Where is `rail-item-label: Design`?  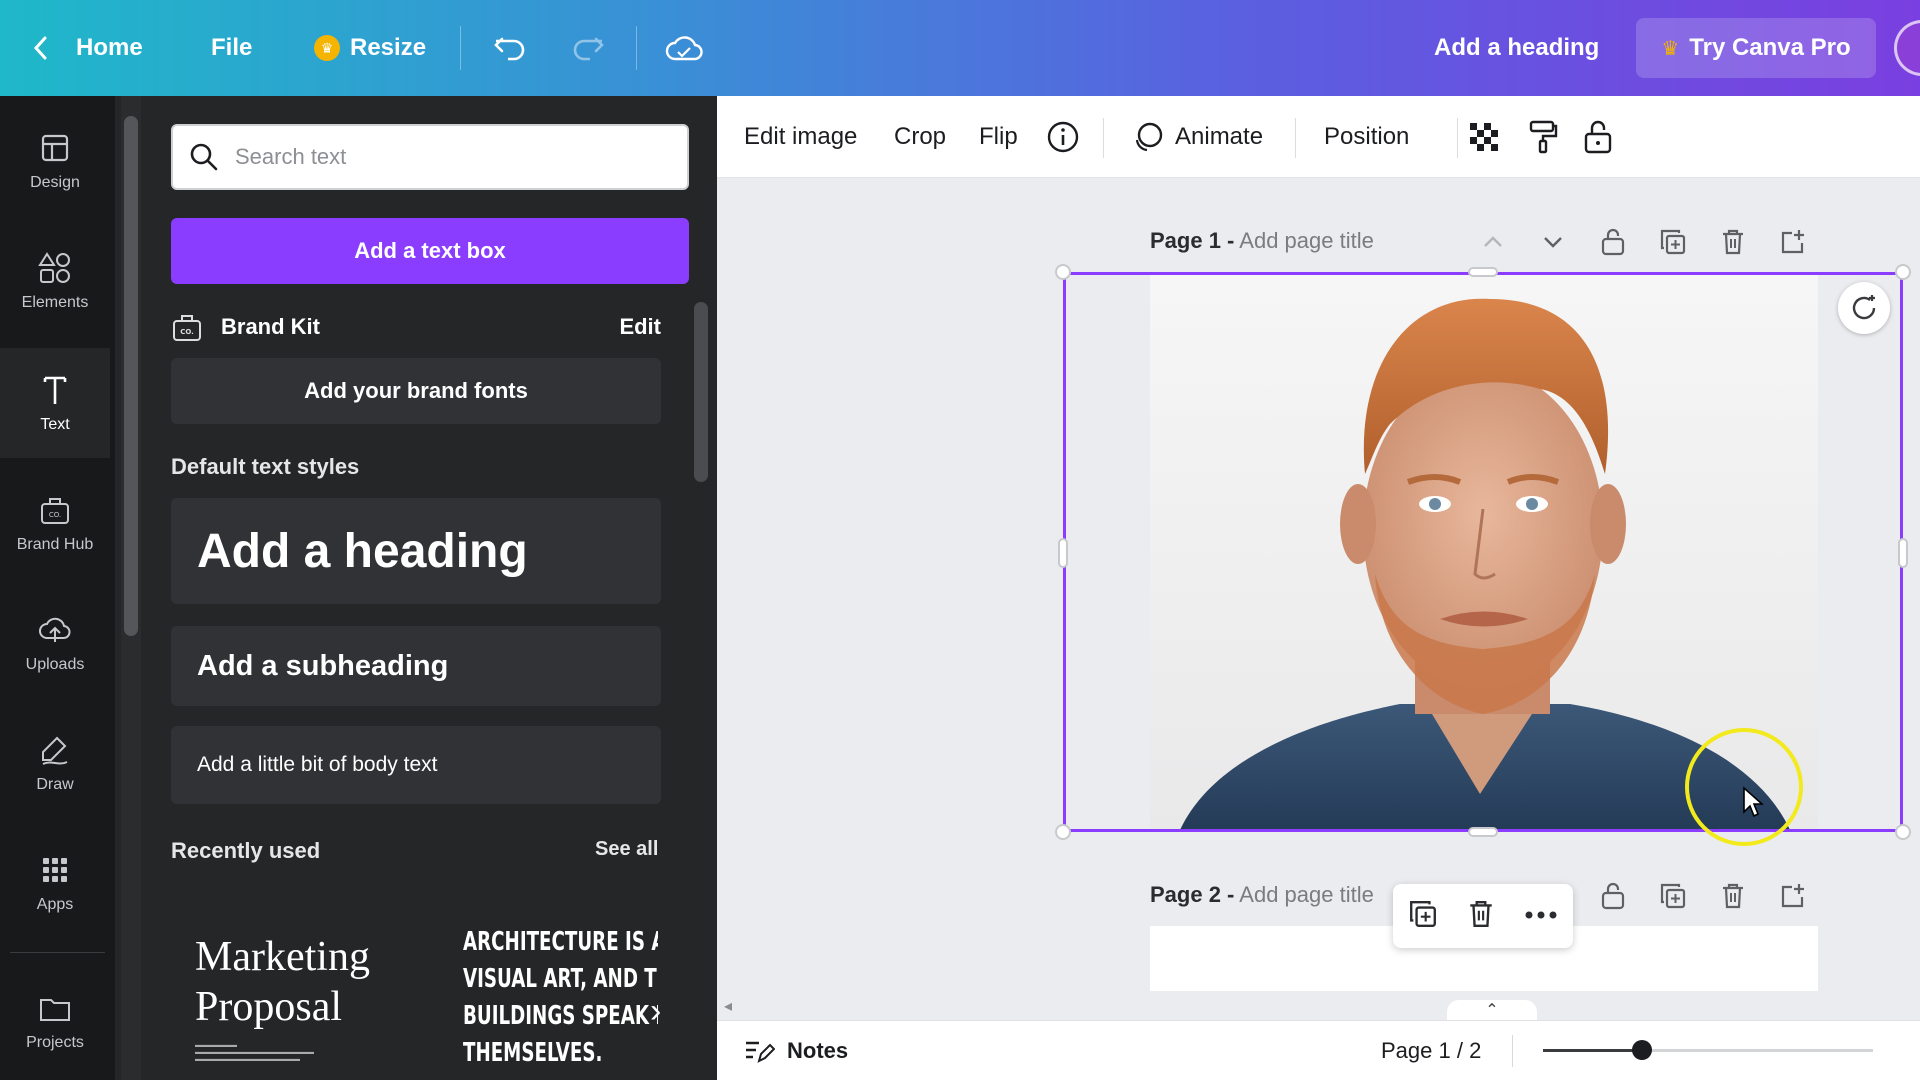 rail-item-label: Design is located at coordinates (55, 182).